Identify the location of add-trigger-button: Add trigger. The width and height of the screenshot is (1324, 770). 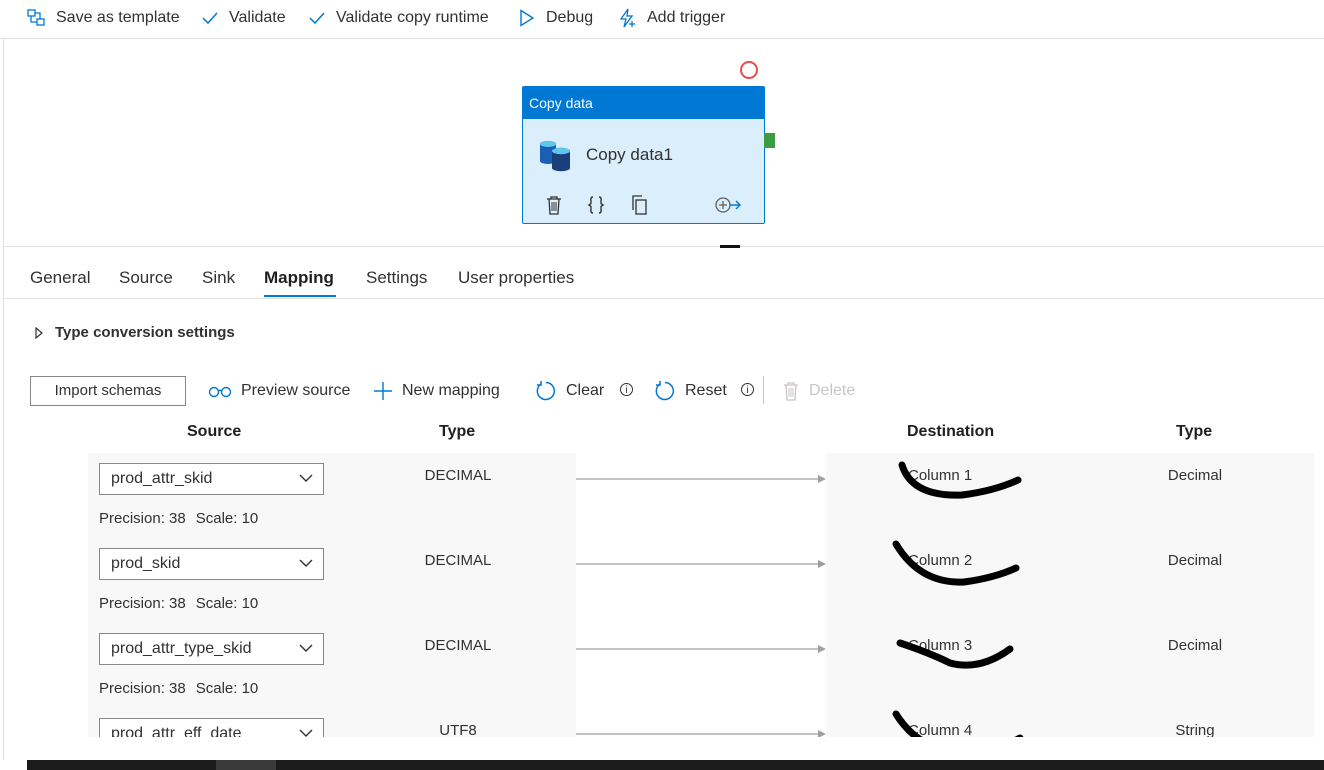
(671, 18).